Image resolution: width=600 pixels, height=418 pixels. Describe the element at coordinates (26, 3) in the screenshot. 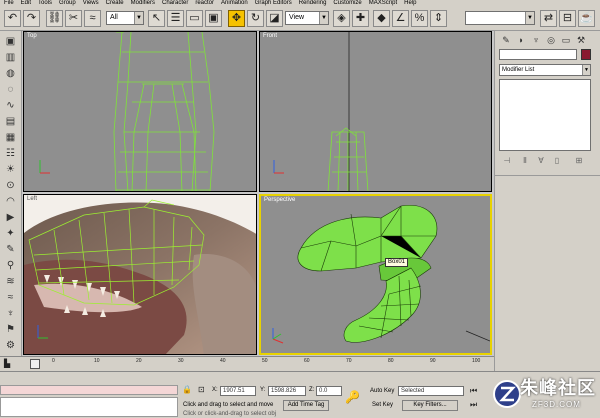

I see `menu-item-edit: Edit` at that location.